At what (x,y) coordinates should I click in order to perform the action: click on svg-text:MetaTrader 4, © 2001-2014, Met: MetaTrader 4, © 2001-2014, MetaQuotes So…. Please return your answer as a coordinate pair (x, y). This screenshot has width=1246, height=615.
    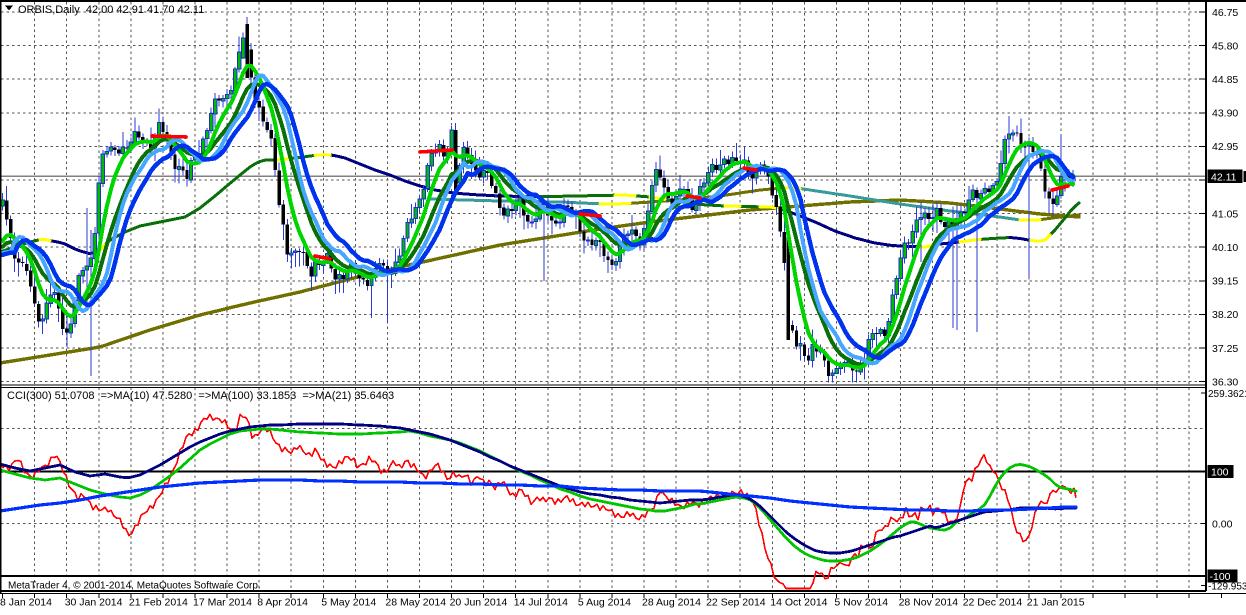
    Looking at the image, I should click on (134, 586).